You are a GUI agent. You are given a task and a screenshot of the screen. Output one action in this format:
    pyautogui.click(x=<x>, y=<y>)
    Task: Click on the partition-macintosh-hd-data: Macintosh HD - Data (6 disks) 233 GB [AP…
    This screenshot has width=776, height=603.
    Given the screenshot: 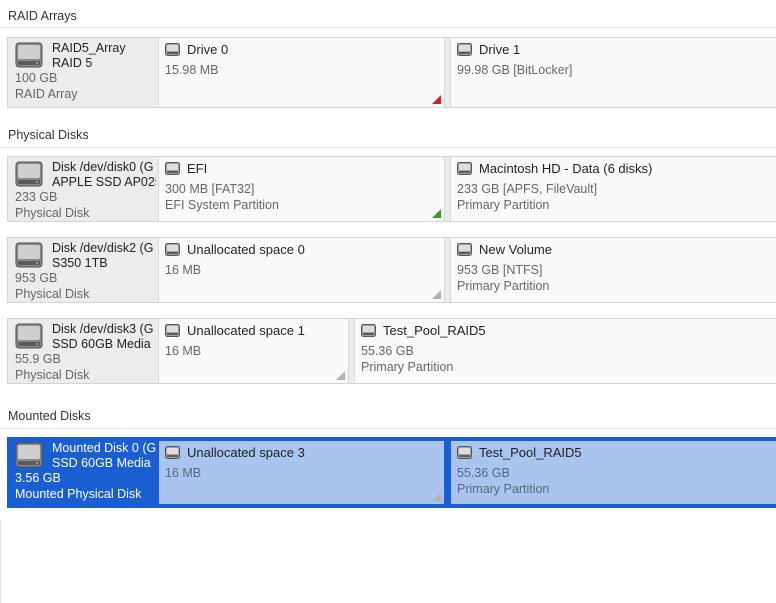 What is the action you would take?
    pyautogui.click(x=613, y=189)
    